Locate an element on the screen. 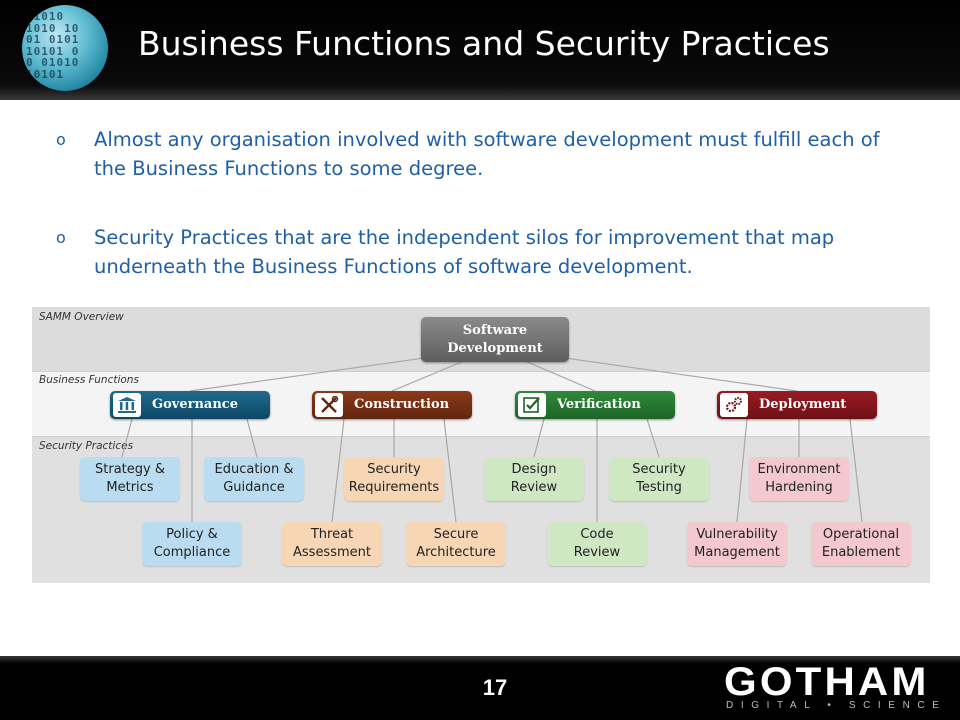  checklist-icon is located at coordinates (532, 405).